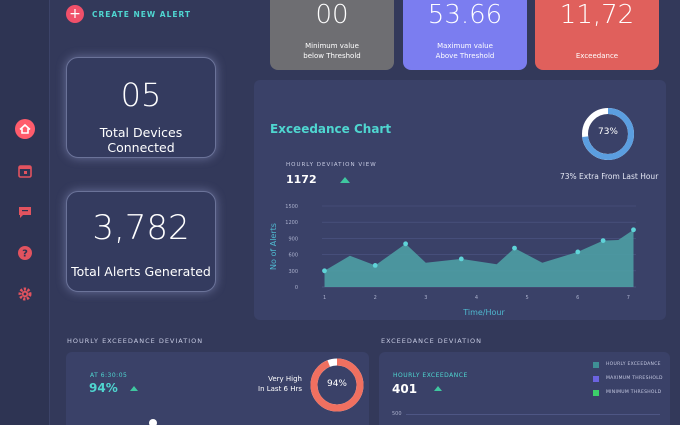 This screenshot has width=680, height=425. Describe the element at coordinates (331, 129) in the screenshot. I see `exceedance-title: Exceedance Chart` at that location.